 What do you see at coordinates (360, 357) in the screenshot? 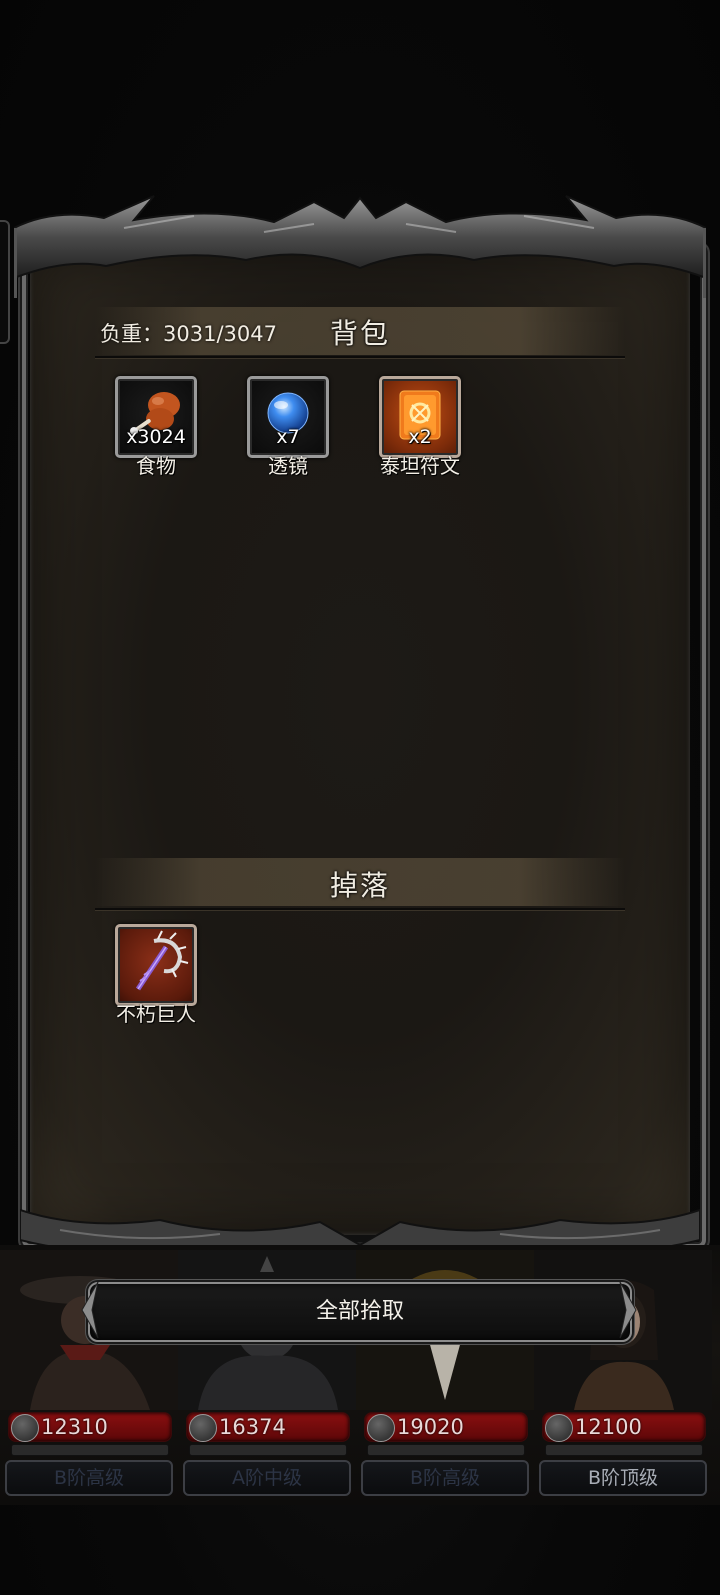
I see `backpack-divider` at bounding box center [360, 357].